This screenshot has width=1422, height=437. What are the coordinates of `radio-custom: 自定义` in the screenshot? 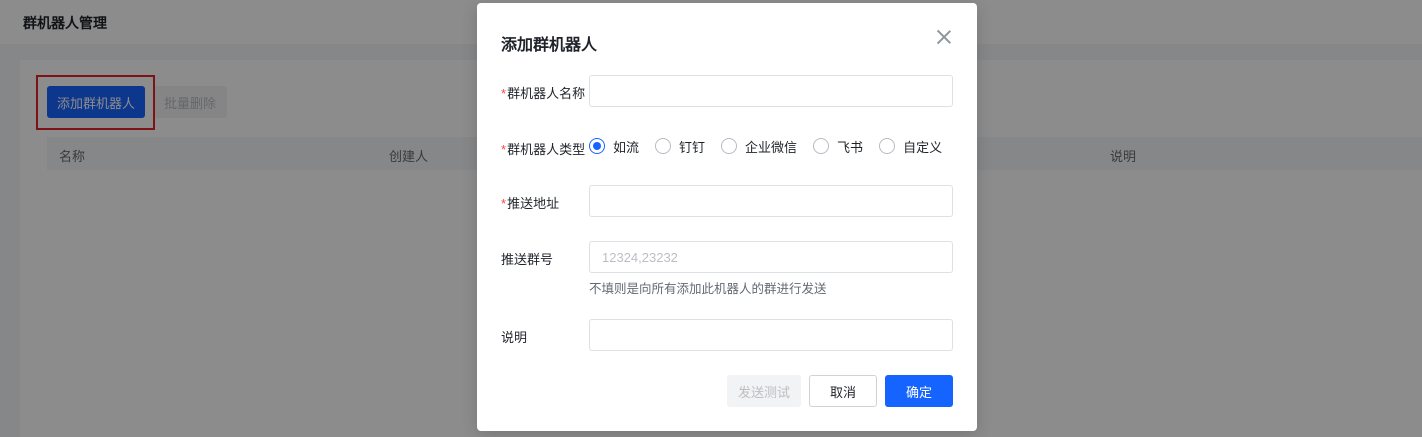 It's located at (910, 146).